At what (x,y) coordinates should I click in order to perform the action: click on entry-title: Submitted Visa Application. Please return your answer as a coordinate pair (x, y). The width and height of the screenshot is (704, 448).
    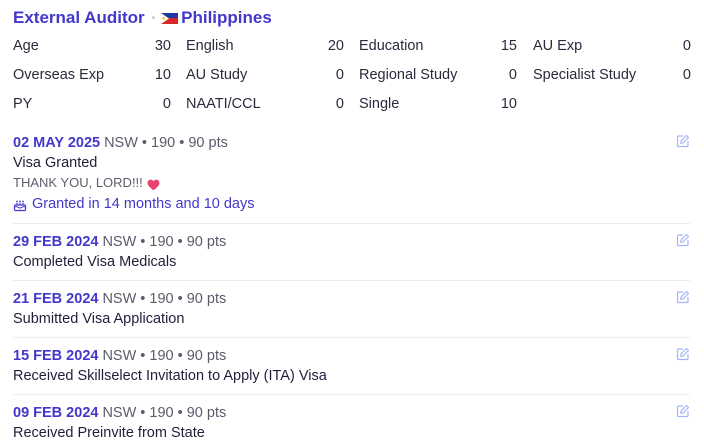
    Looking at the image, I should click on (99, 319).